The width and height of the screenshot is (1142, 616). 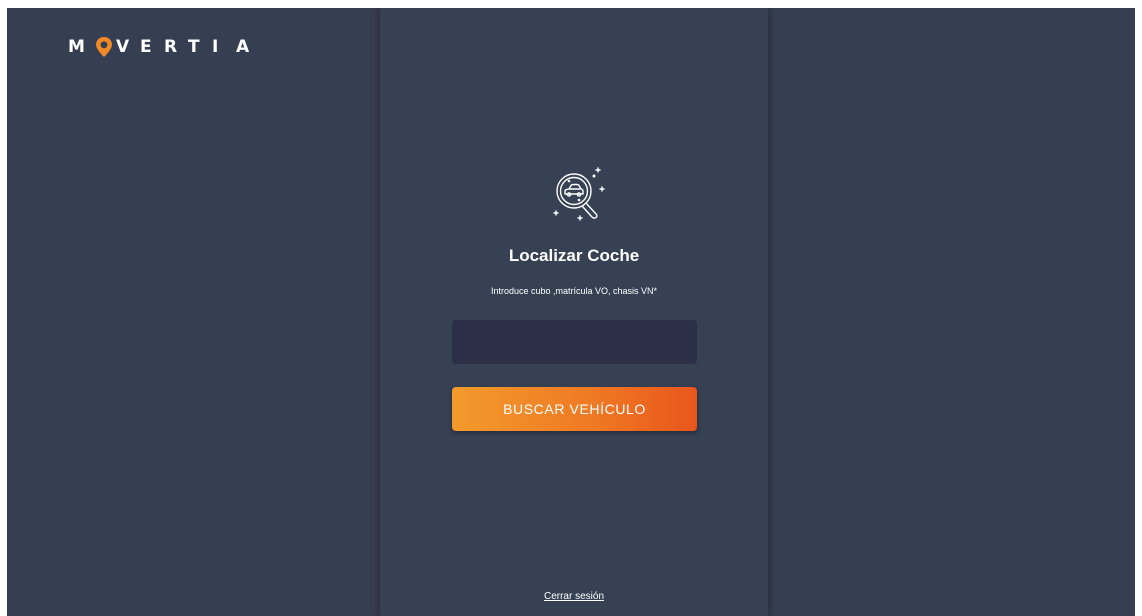 I want to click on vehicle-search-input, so click(x=574, y=342).